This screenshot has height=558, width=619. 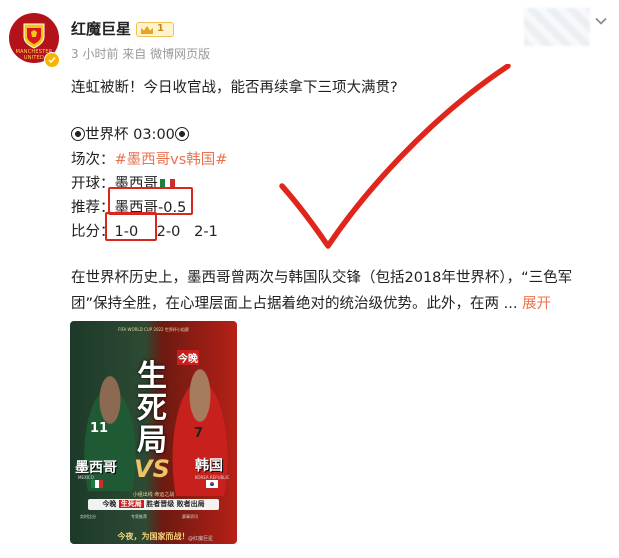 I want to click on score-option: 2-1, so click(x=206, y=232).